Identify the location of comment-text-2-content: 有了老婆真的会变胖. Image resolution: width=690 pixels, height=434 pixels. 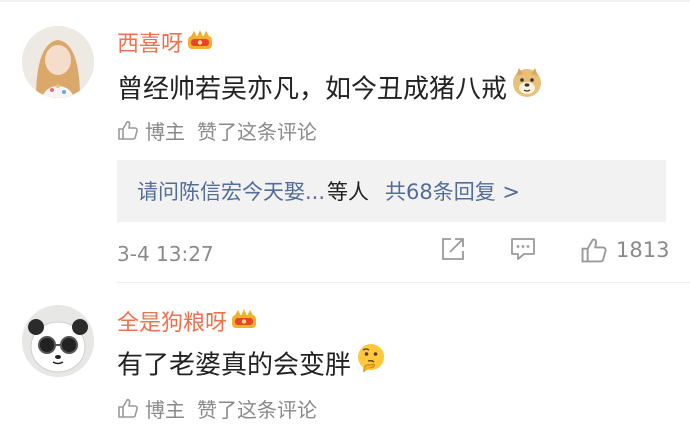
(234, 365).